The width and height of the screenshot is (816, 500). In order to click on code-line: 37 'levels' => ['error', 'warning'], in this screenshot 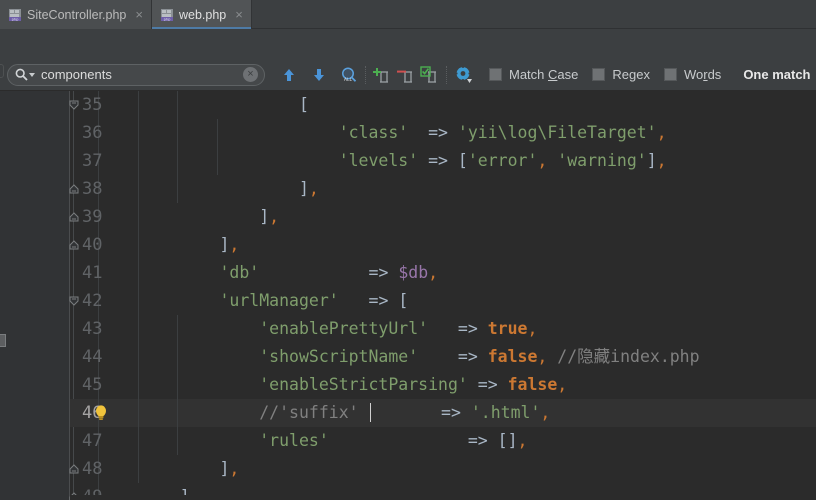, I will do `click(443, 161)`.